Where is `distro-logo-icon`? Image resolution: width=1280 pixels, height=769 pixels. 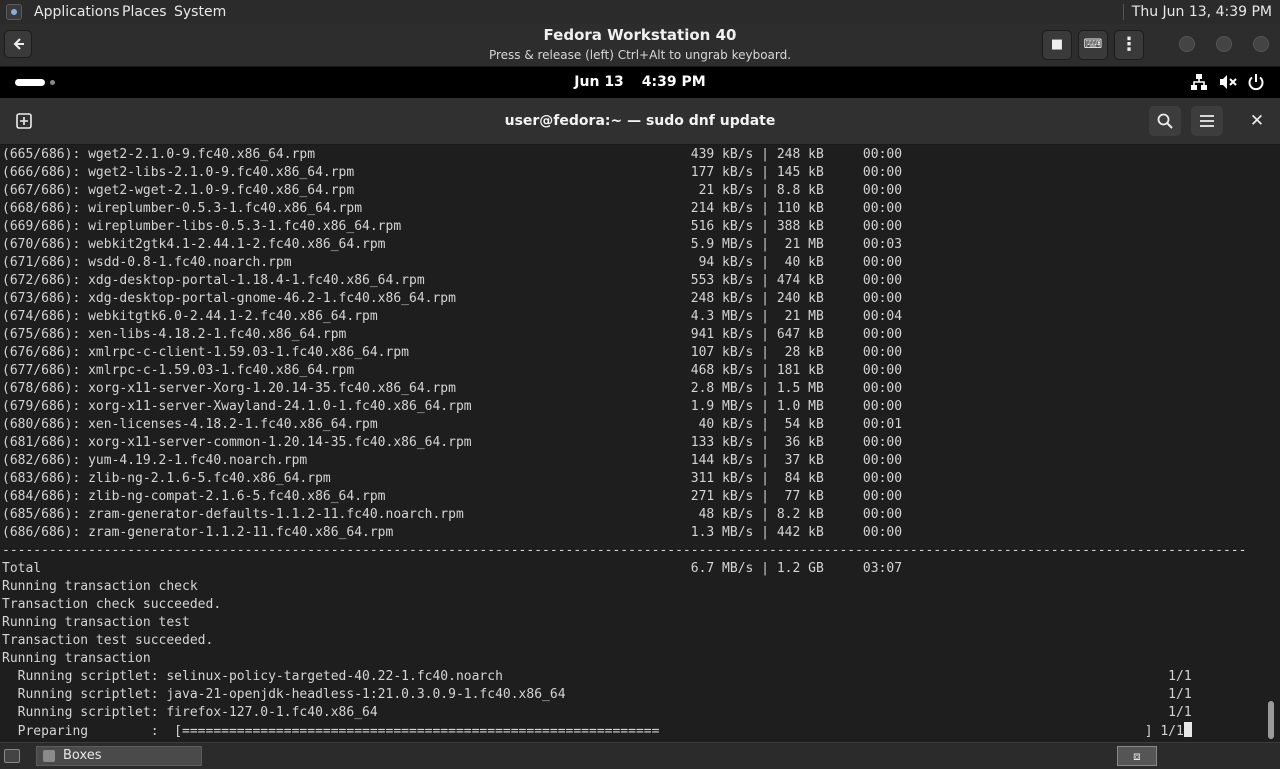
distro-logo-icon is located at coordinates (14, 12).